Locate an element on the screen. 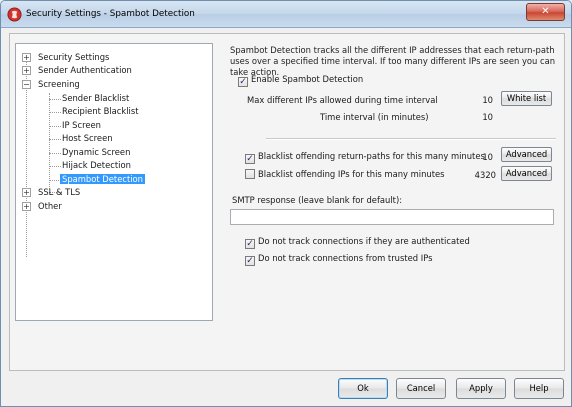 Image resolution: width=572 pixels, height=407 pixels. smtp-response-input is located at coordinates (392, 217).